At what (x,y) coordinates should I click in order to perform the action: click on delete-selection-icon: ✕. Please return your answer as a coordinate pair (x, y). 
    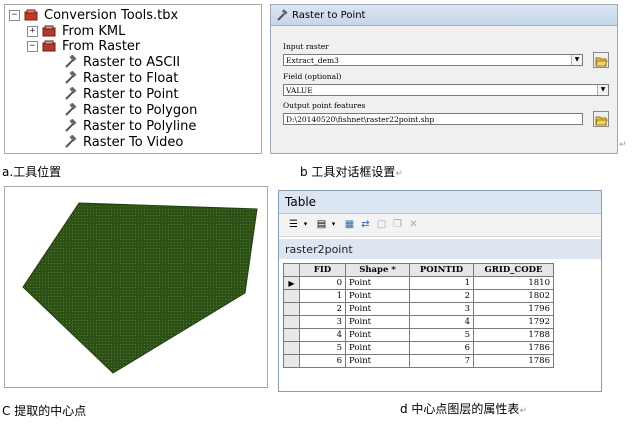
    Looking at the image, I should click on (413, 224).